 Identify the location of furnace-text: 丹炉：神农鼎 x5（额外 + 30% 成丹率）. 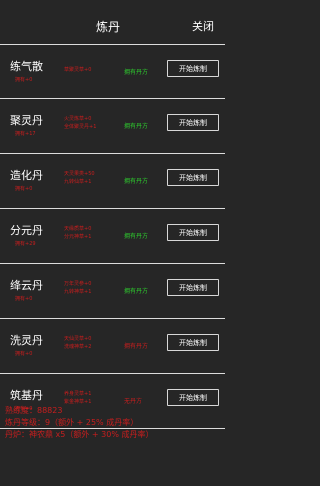
(79, 434).